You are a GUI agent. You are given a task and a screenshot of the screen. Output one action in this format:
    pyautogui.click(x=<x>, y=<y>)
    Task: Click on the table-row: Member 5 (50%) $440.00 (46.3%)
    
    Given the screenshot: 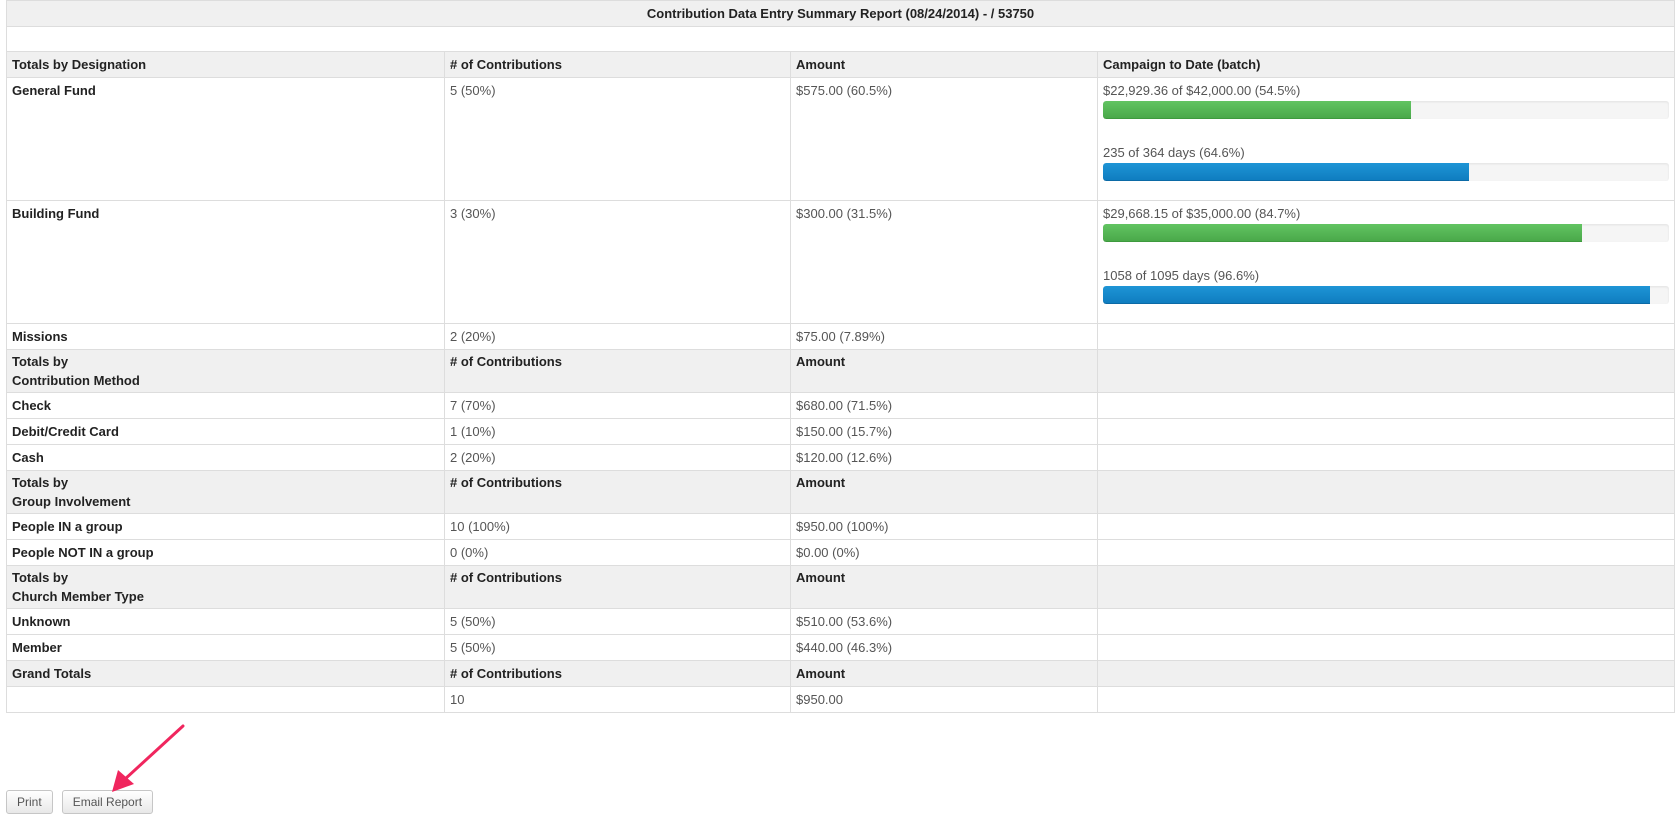 What is the action you would take?
    pyautogui.click(x=841, y=647)
    